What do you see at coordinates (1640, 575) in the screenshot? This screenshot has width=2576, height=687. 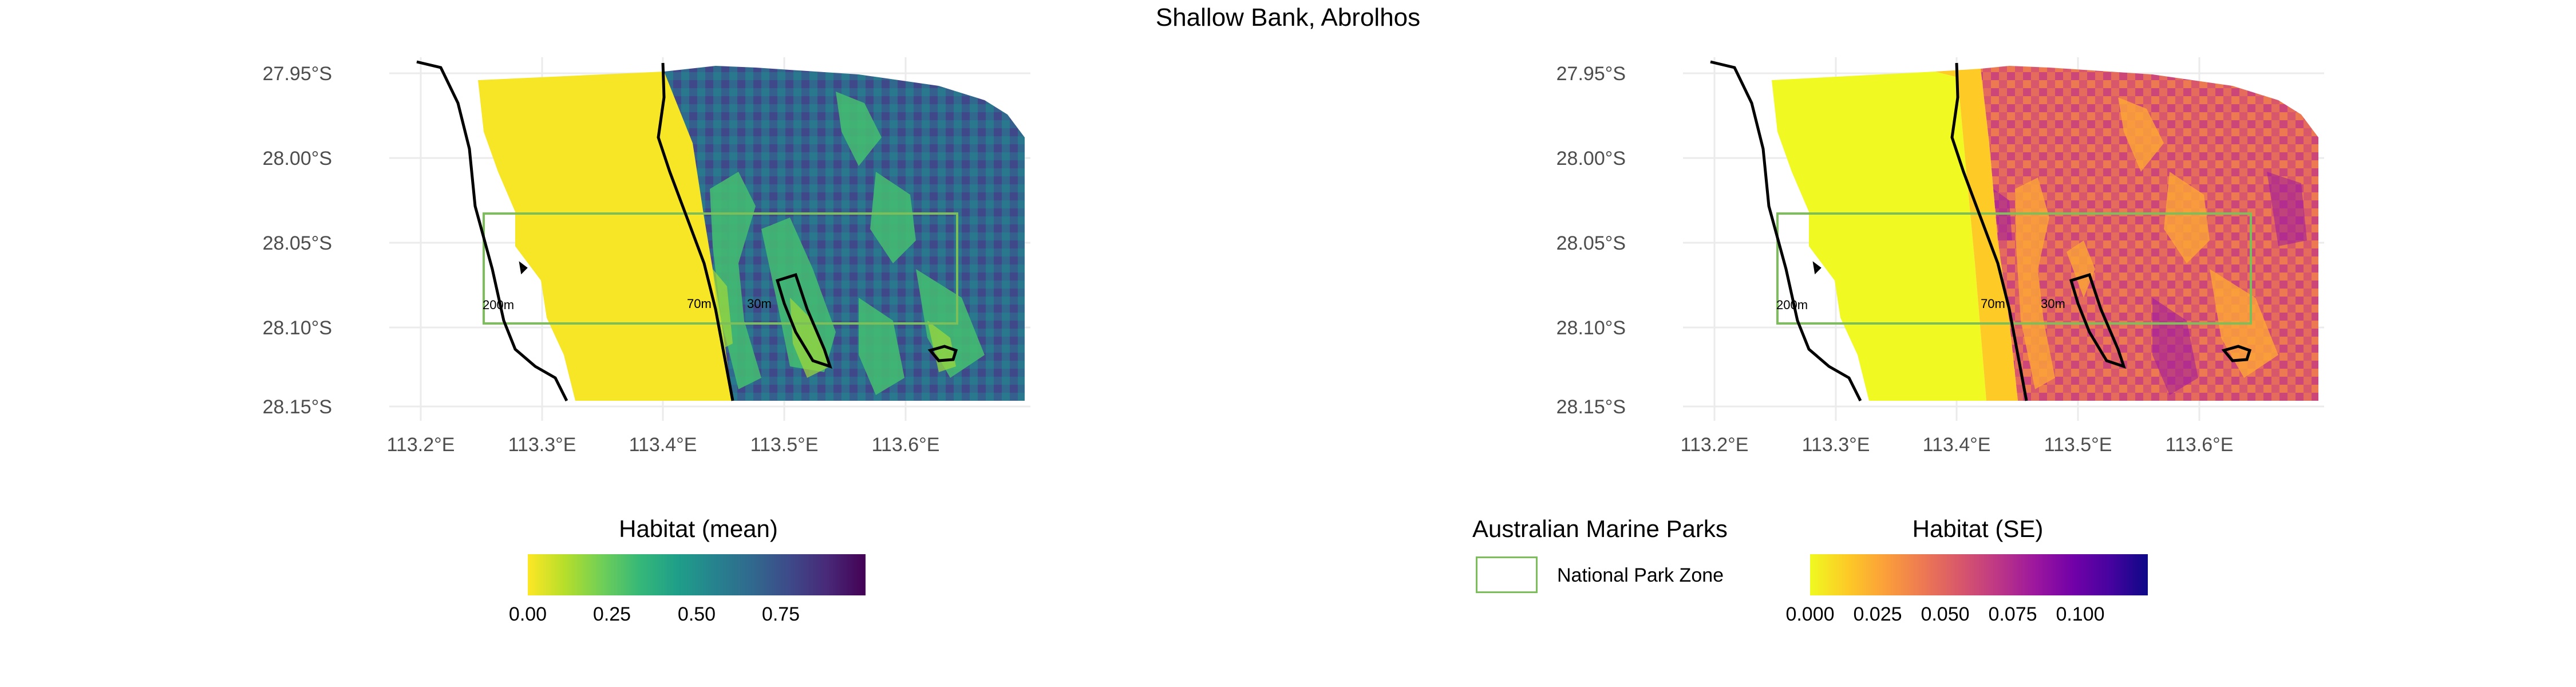 I see `national-park-zone-label: National Park Zone` at bounding box center [1640, 575].